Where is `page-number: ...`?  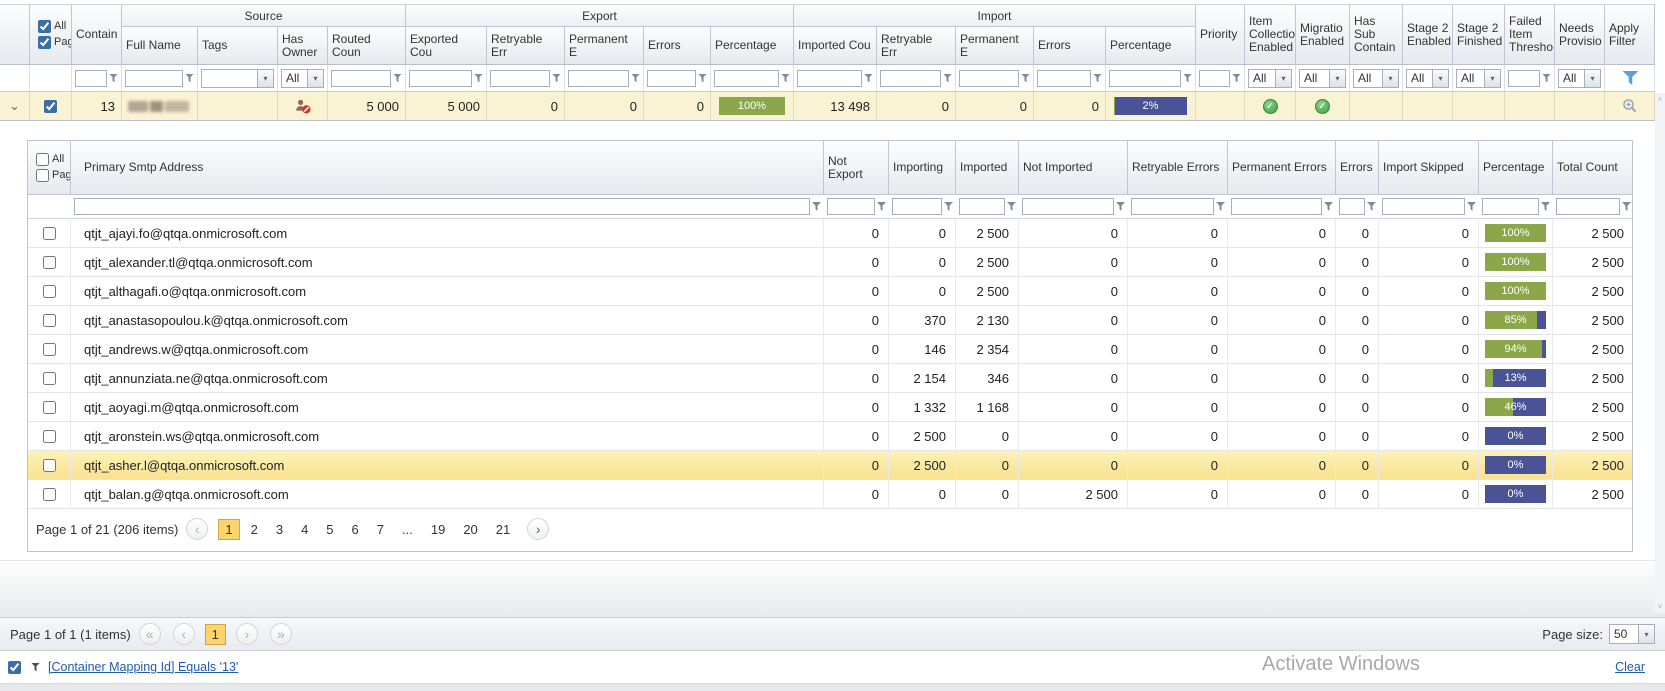
page-number: ... is located at coordinates (407, 529).